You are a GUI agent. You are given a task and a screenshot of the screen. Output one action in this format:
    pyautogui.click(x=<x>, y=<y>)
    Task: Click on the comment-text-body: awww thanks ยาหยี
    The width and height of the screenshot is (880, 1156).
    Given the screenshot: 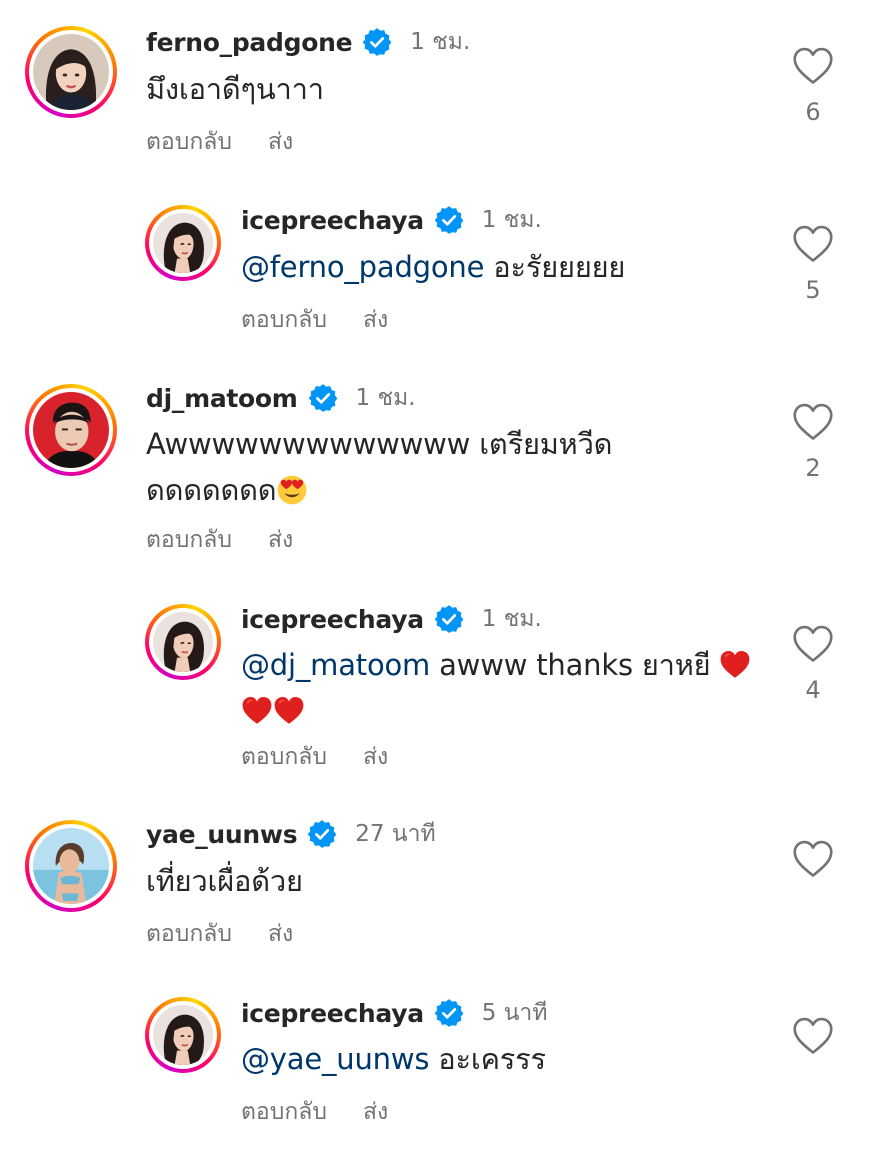 What is the action you would take?
    pyautogui.click(x=575, y=665)
    